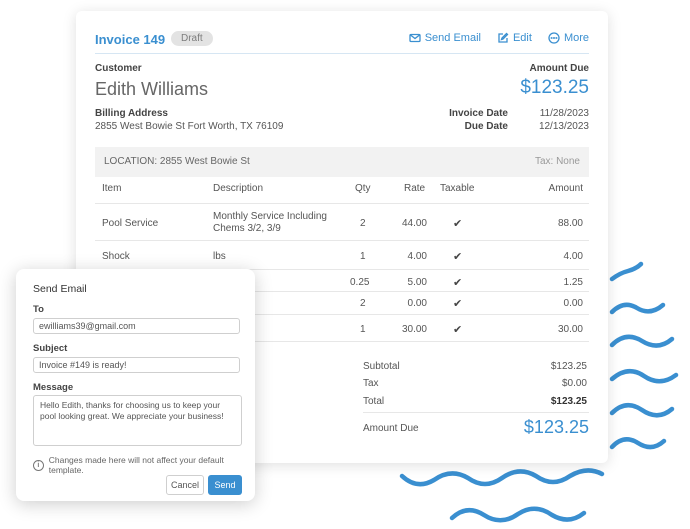 The image size is (690, 529). I want to click on more-button: More, so click(568, 38).